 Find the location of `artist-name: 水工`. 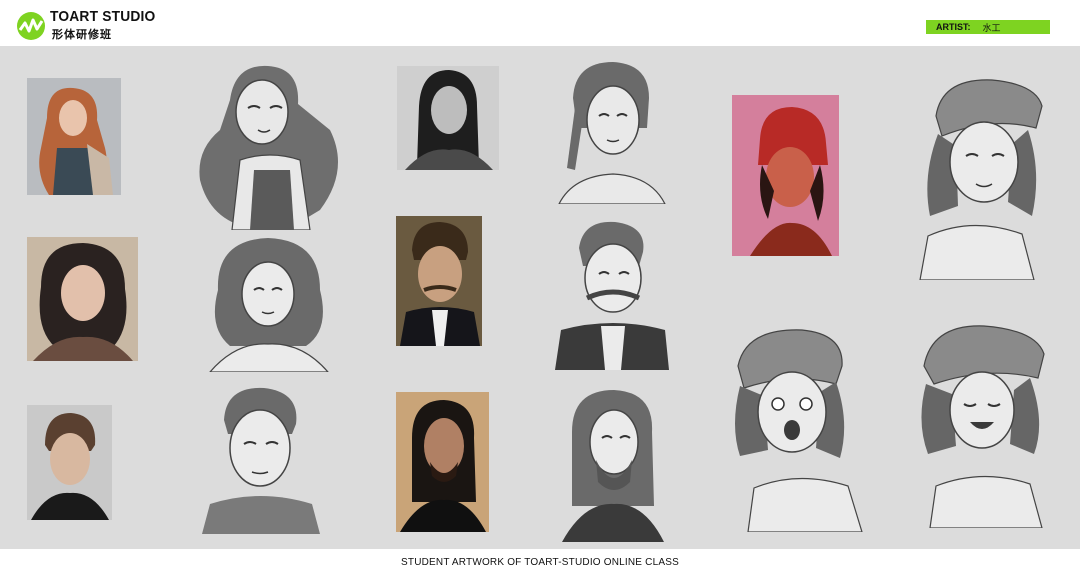

artist-name: 水工 is located at coordinates (991, 28).